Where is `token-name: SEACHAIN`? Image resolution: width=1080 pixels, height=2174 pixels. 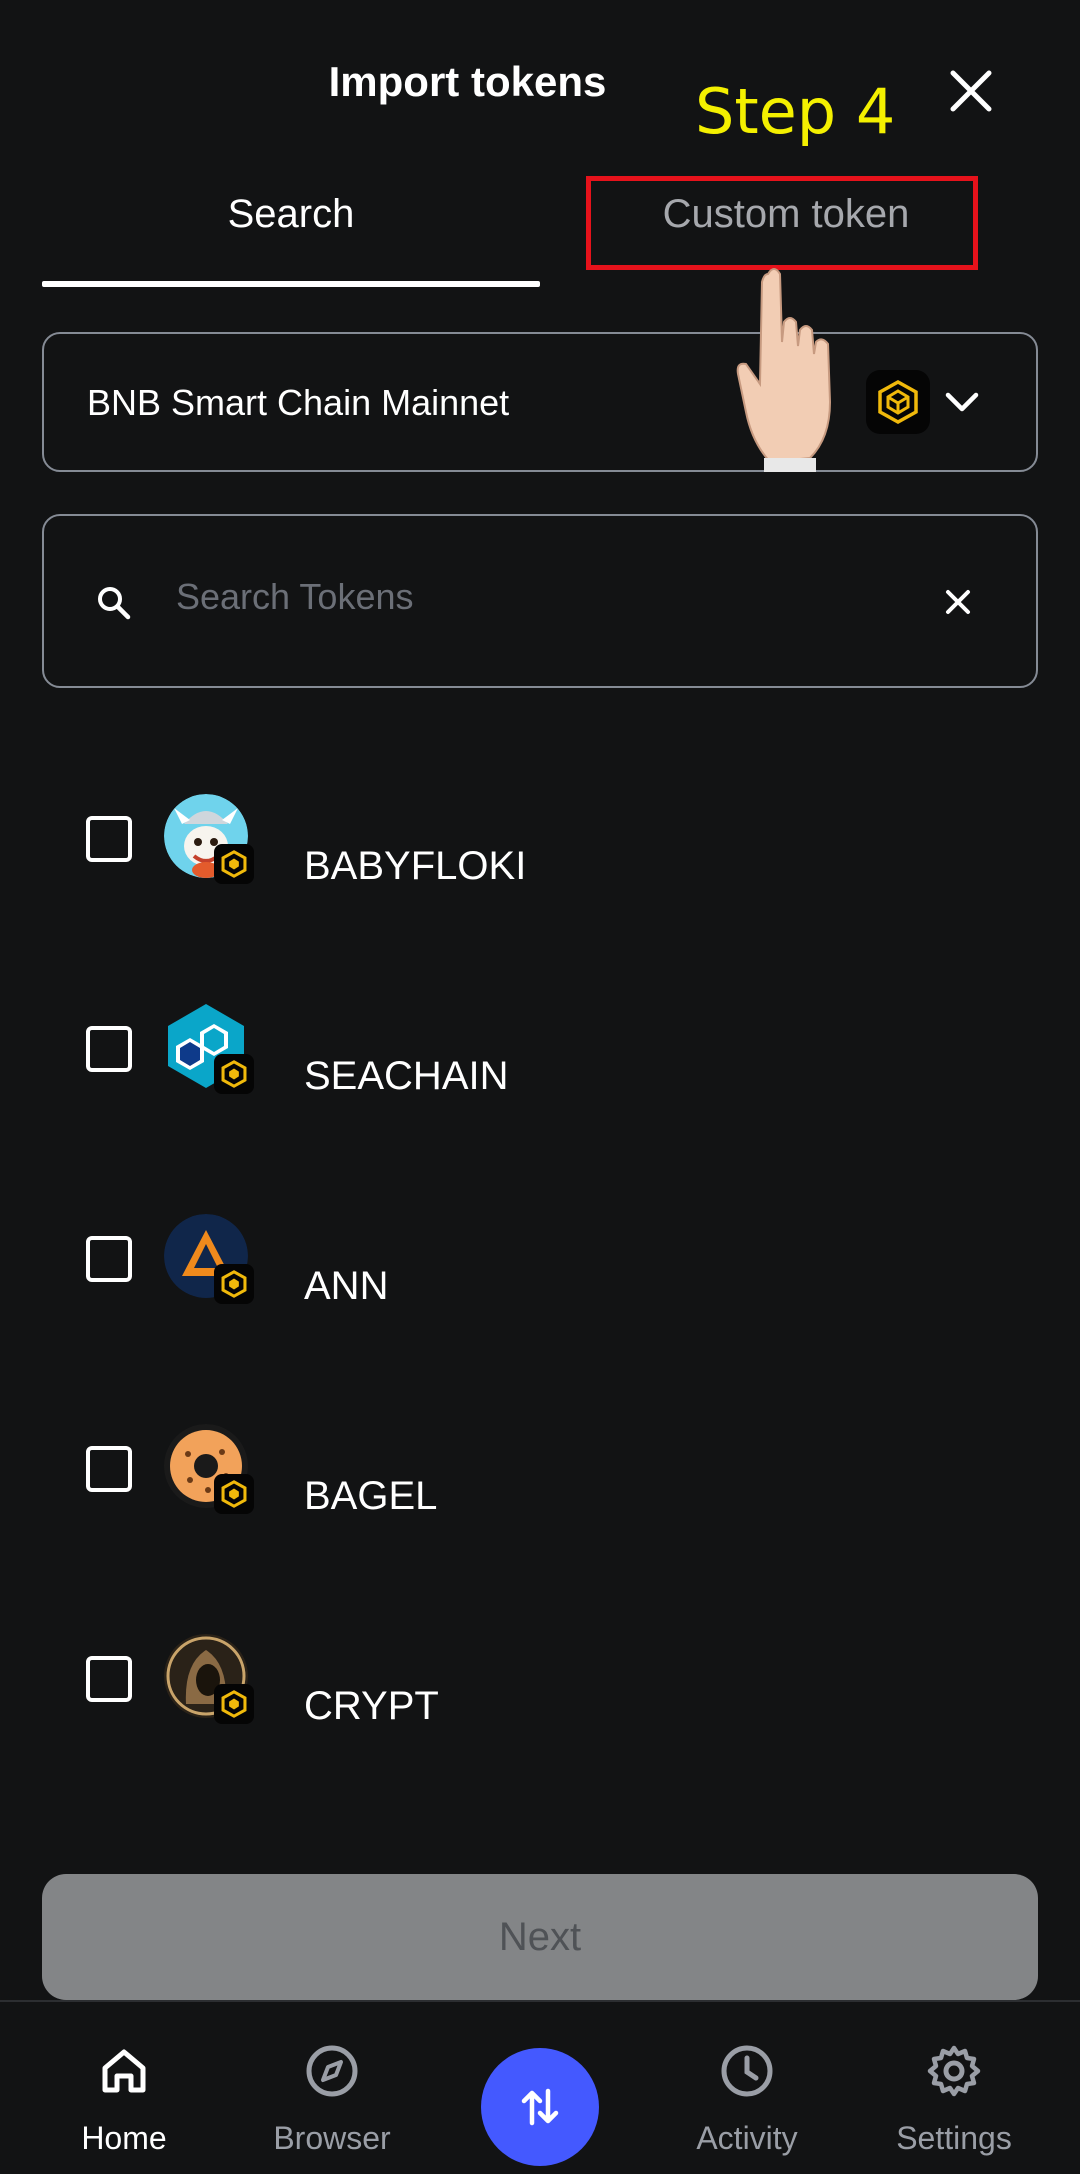
token-name: SEACHAIN is located at coordinates (406, 1076).